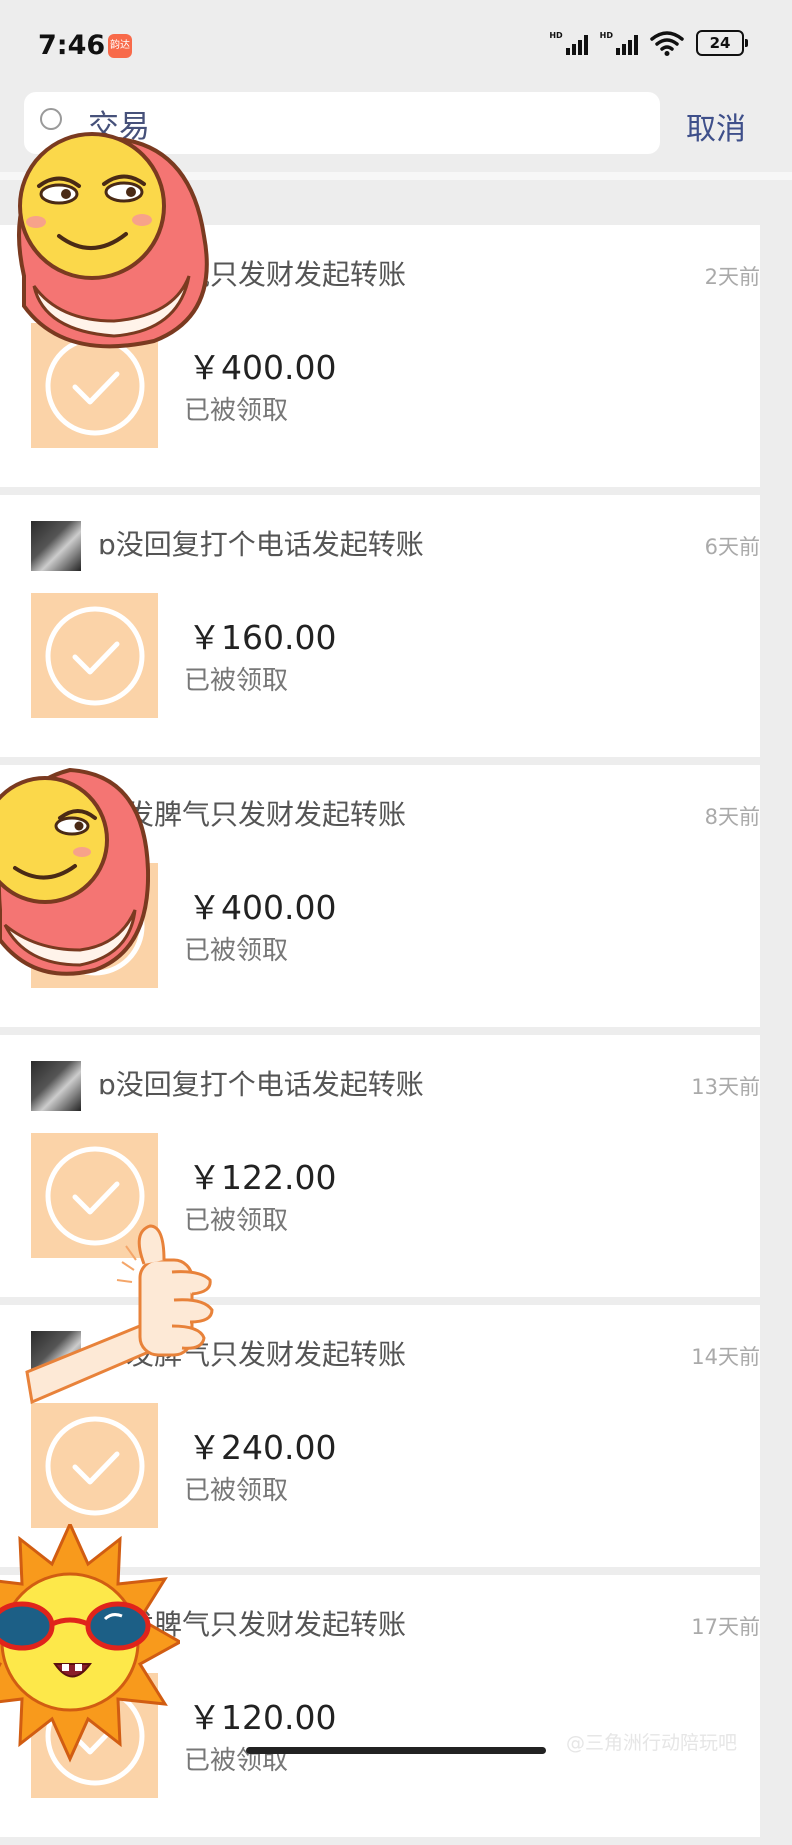 The width and height of the screenshot is (792, 1845). Describe the element at coordinates (72, 45) in the screenshot. I see `status-time: 7:46` at that location.